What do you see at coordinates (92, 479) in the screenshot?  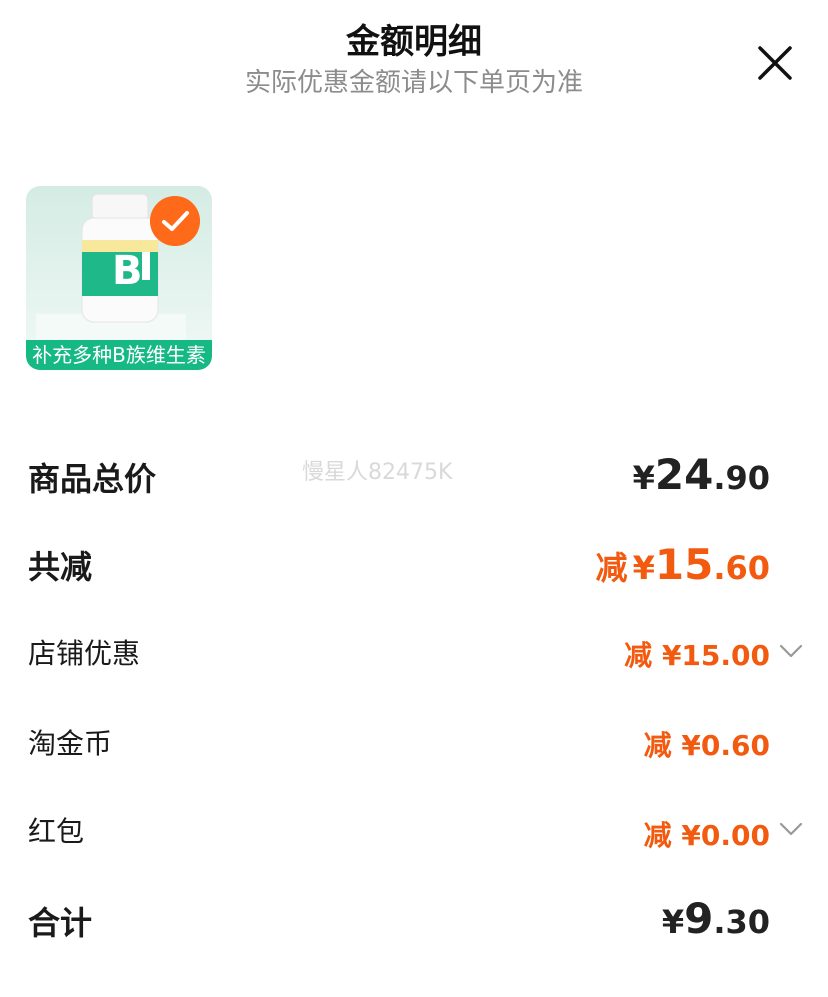 I see `total-price-label: 商品总价` at bounding box center [92, 479].